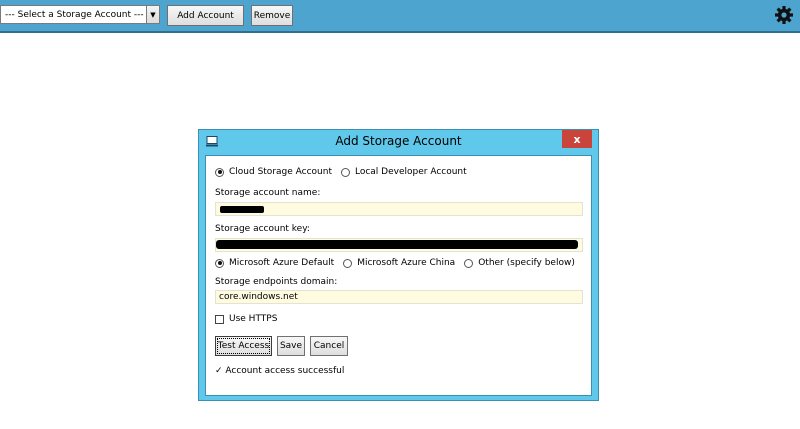 The width and height of the screenshot is (800, 429). I want to click on radio-local-developer-account: Local Developer Account, so click(403, 172).